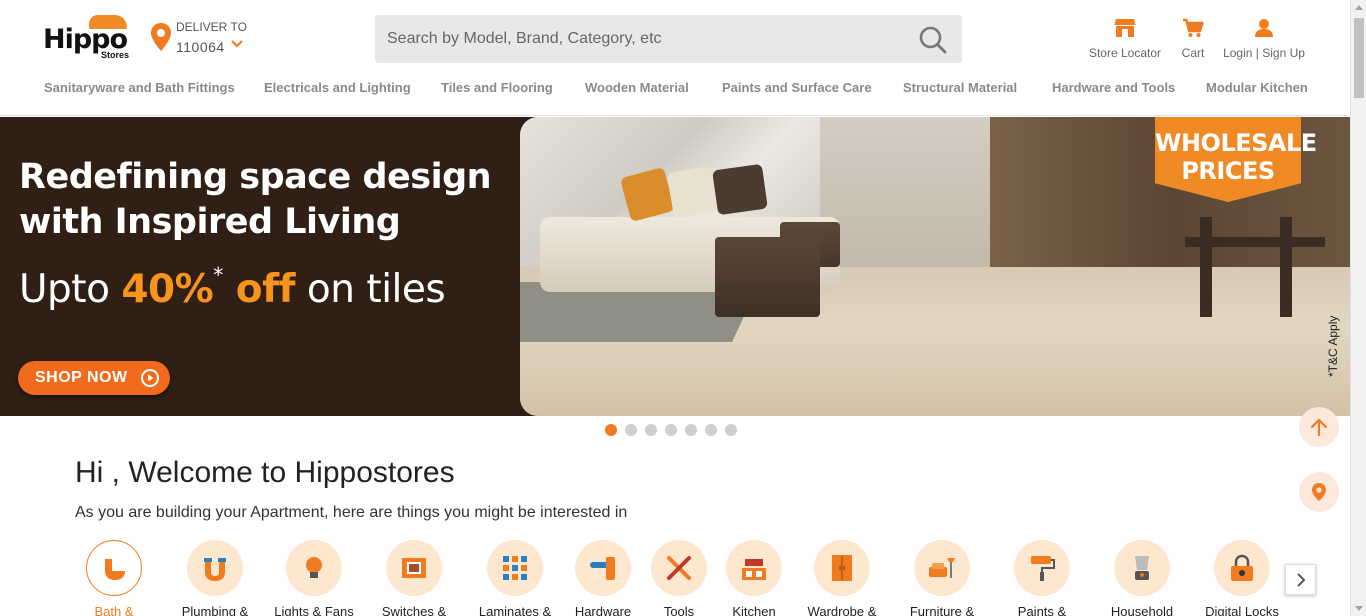 This screenshot has height=616, width=1366. I want to click on scroll-up-arrow-icon, so click(1359, 7).